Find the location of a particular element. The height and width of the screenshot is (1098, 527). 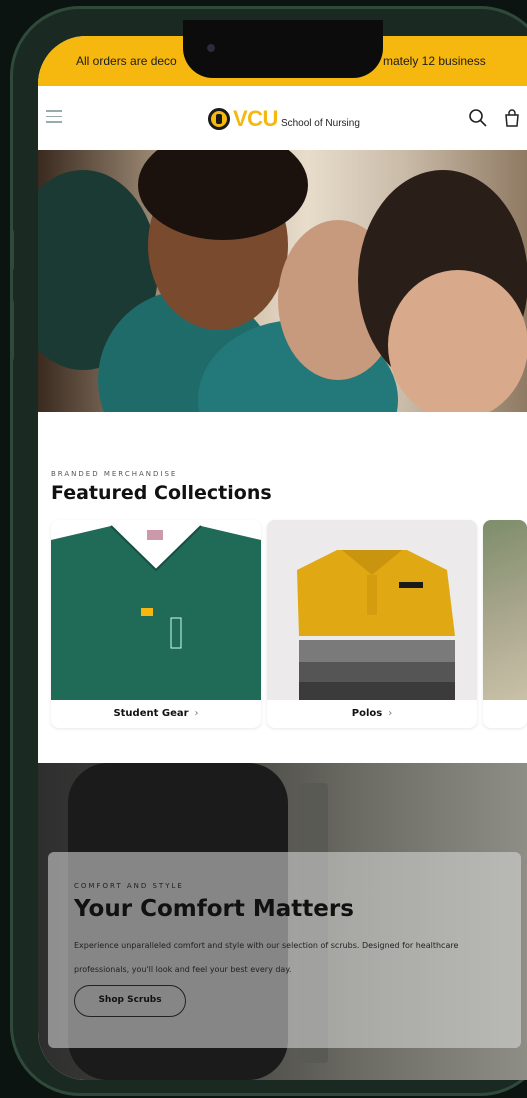

collection-card-label: Student Gear › is located at coordinates (156, 714).